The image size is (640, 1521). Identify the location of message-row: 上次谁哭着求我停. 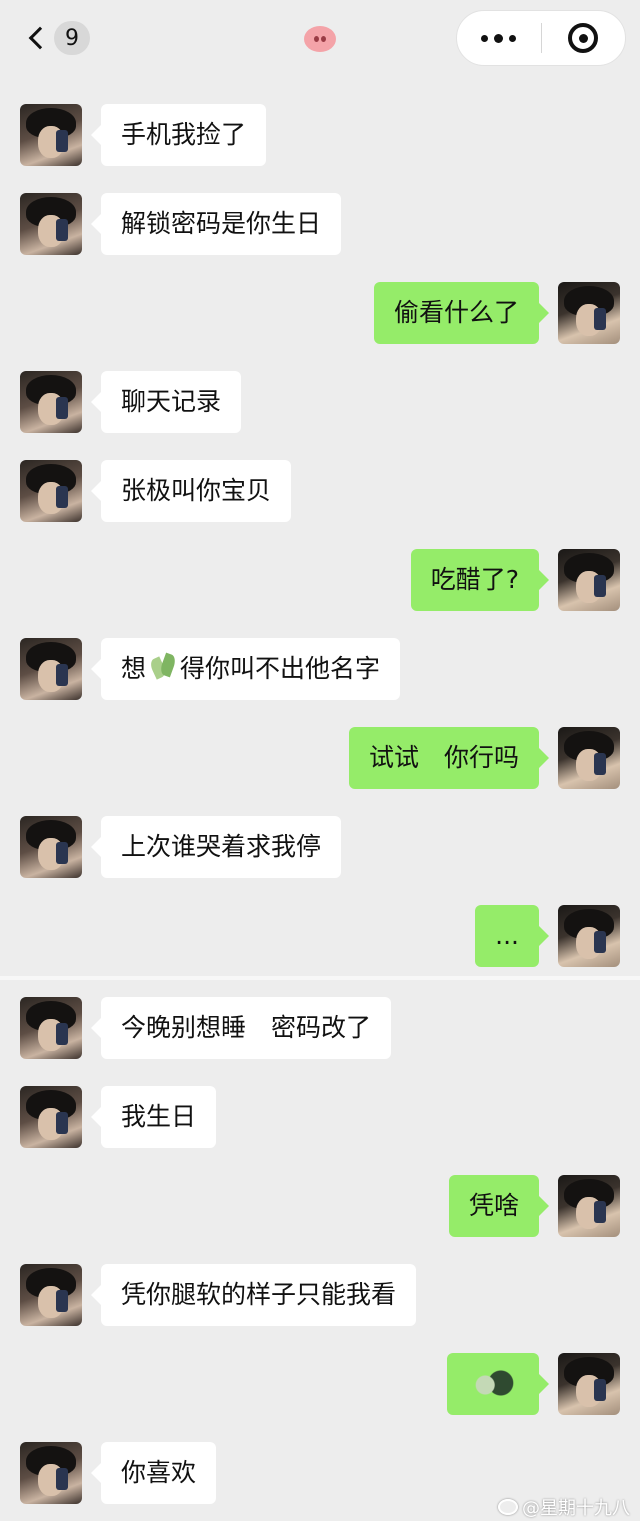
(320, 847).